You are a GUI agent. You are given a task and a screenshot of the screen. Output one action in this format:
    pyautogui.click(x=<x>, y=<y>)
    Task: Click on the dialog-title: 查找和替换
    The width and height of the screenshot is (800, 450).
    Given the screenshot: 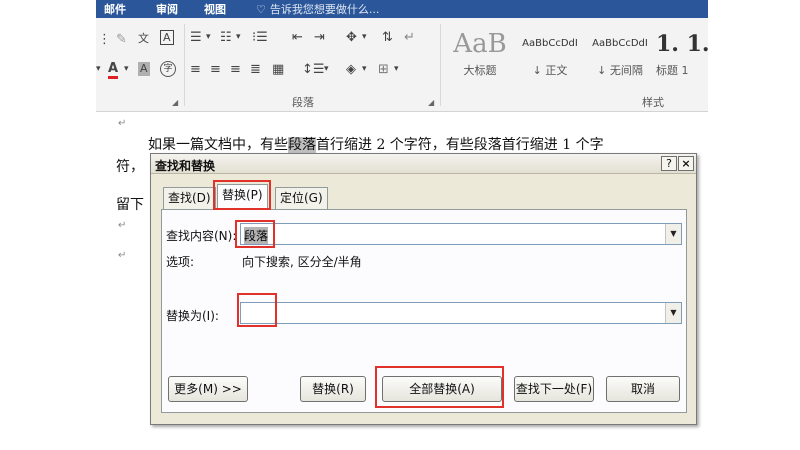 What is the action you would take?
    pyautogui.click(x=185, y=166)
    